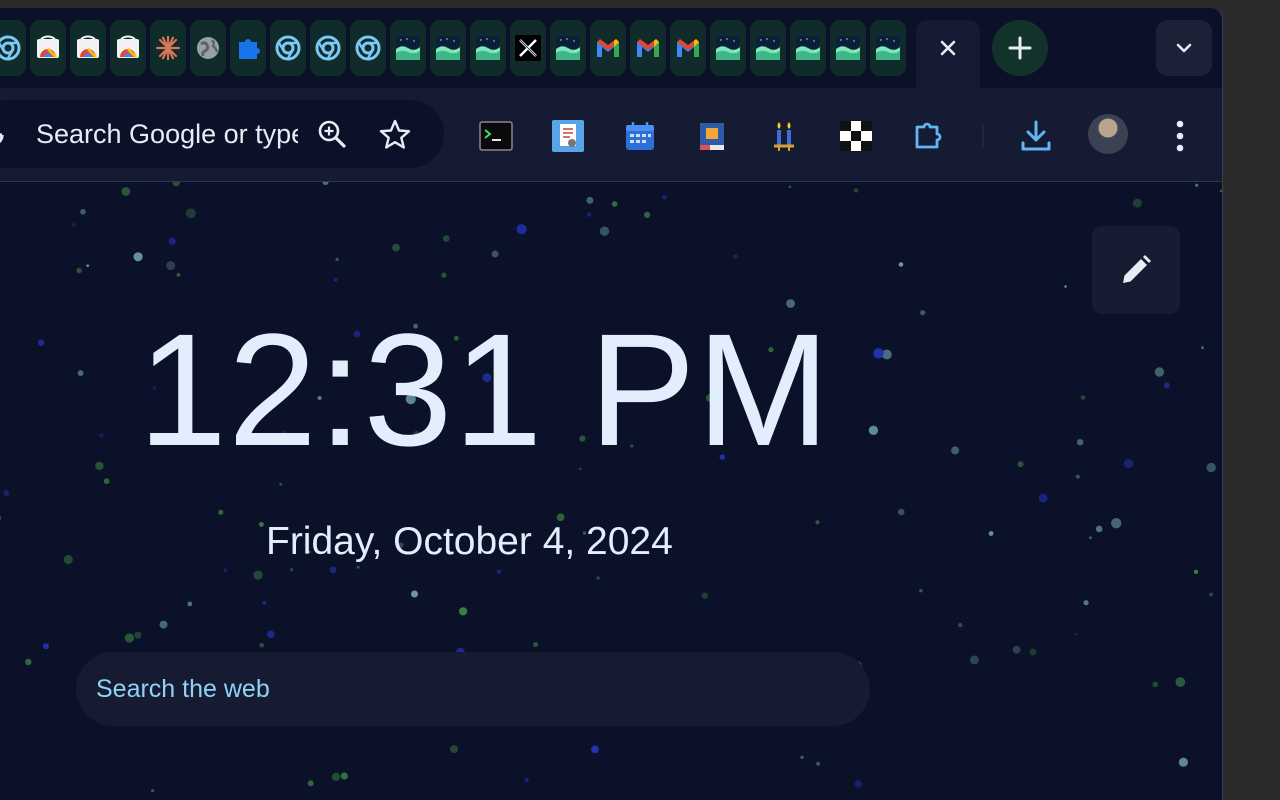 The height and width of the screenshot is (800, 1280). What do you see at coordinates (395, 135) in the screenshot?
I see `star-icon` at bounding box center [395, 135].